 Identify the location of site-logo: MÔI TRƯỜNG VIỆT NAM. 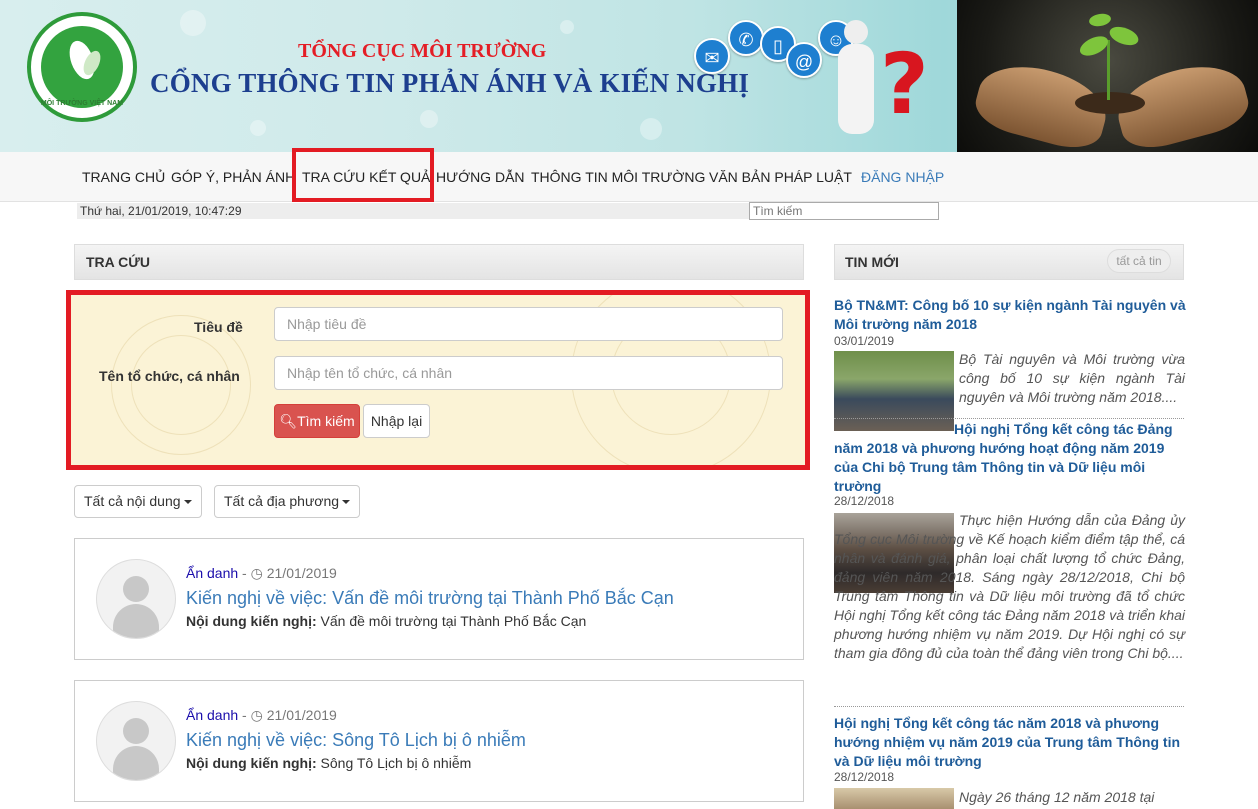
(82, 67).